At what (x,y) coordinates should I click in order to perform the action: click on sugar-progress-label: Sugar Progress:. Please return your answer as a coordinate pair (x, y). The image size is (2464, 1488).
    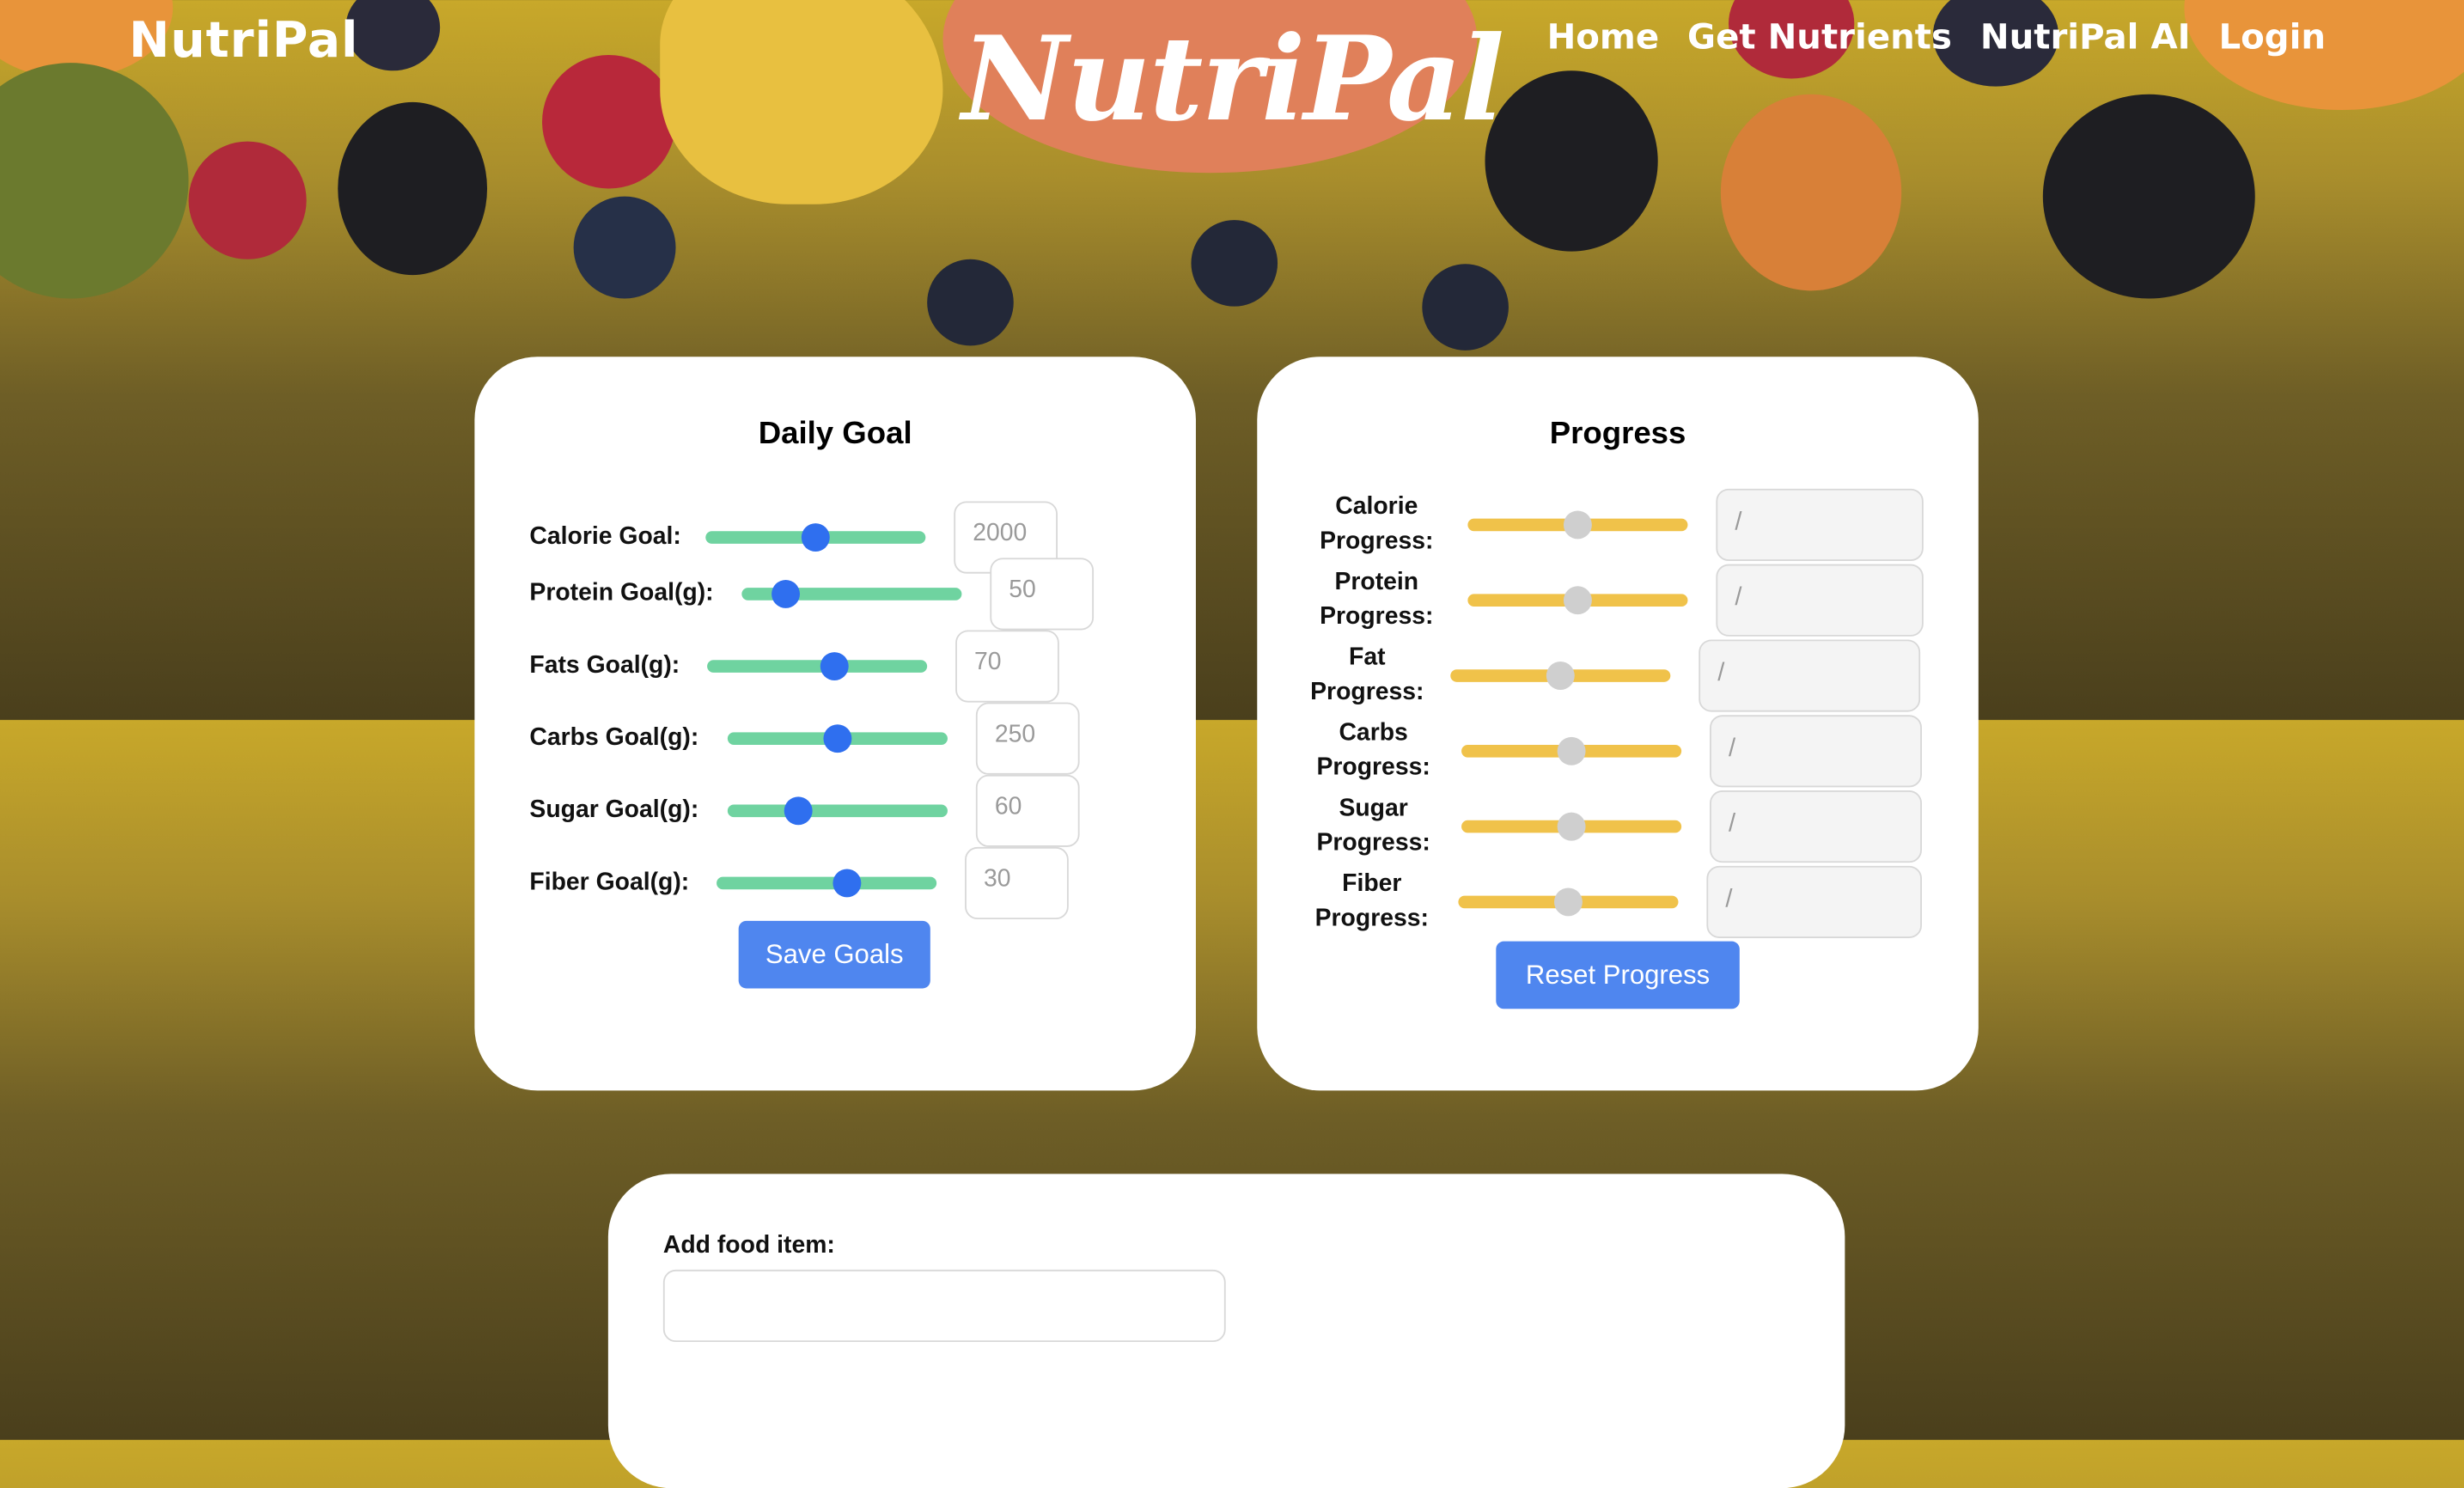
    Looking at the image, I should click on (1373, 827).